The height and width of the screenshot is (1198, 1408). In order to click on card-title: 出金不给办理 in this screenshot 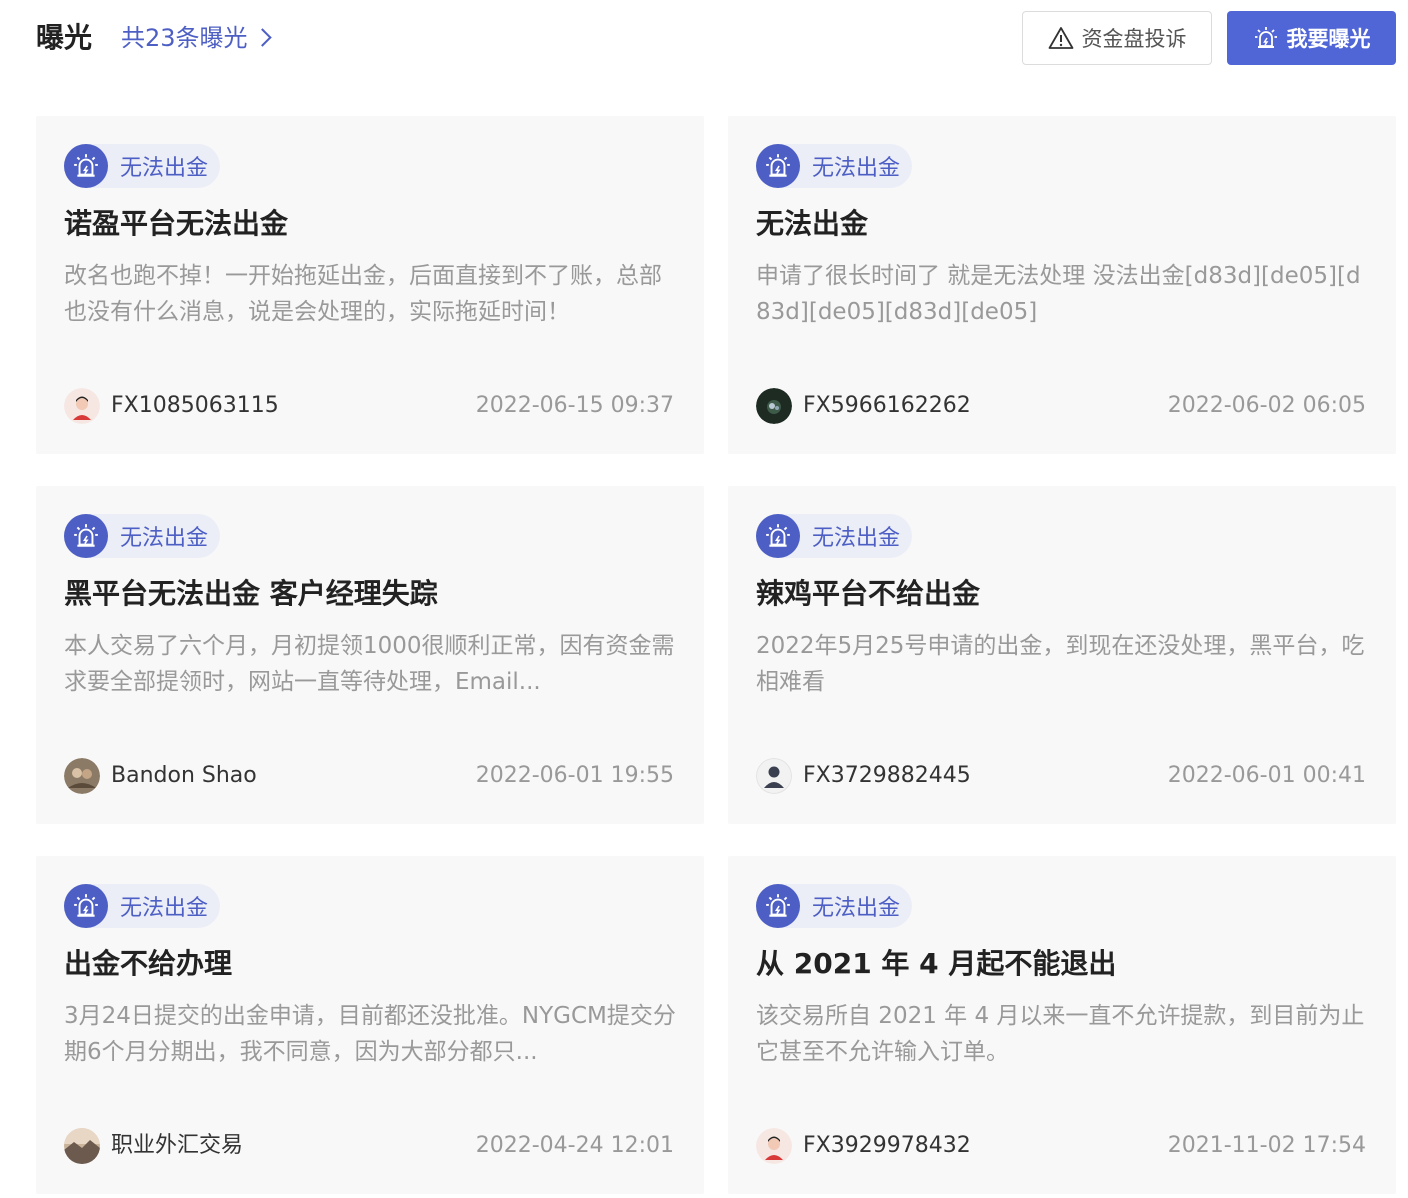, I will do `click(148, 963)`.